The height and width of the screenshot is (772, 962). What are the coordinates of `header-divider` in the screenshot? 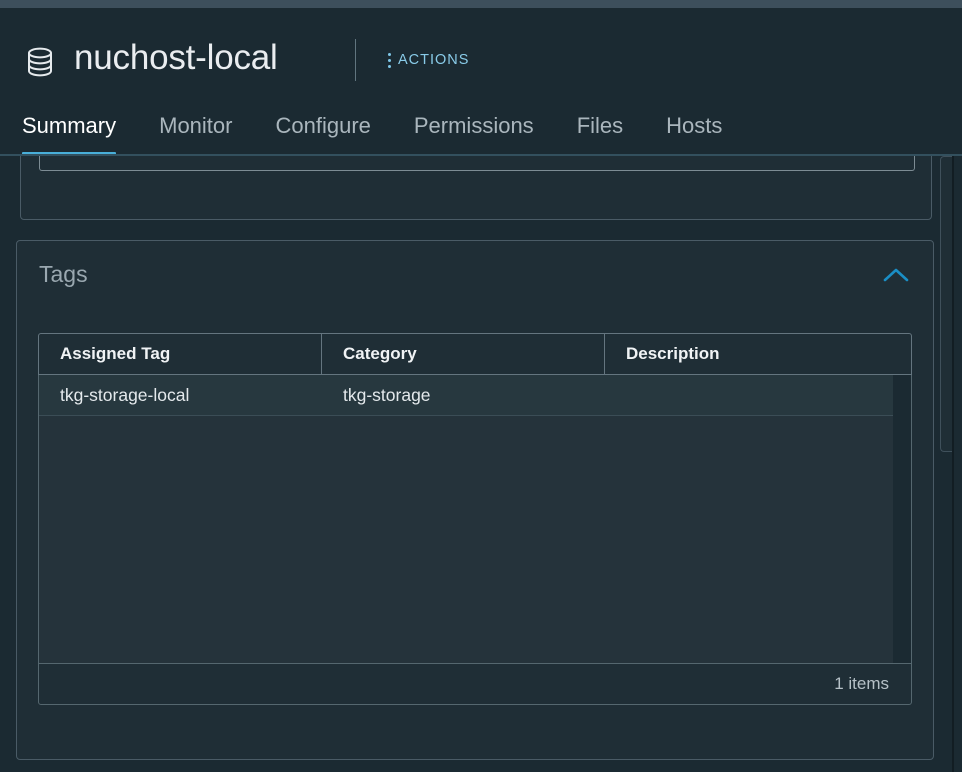 It's located at (355, 60).